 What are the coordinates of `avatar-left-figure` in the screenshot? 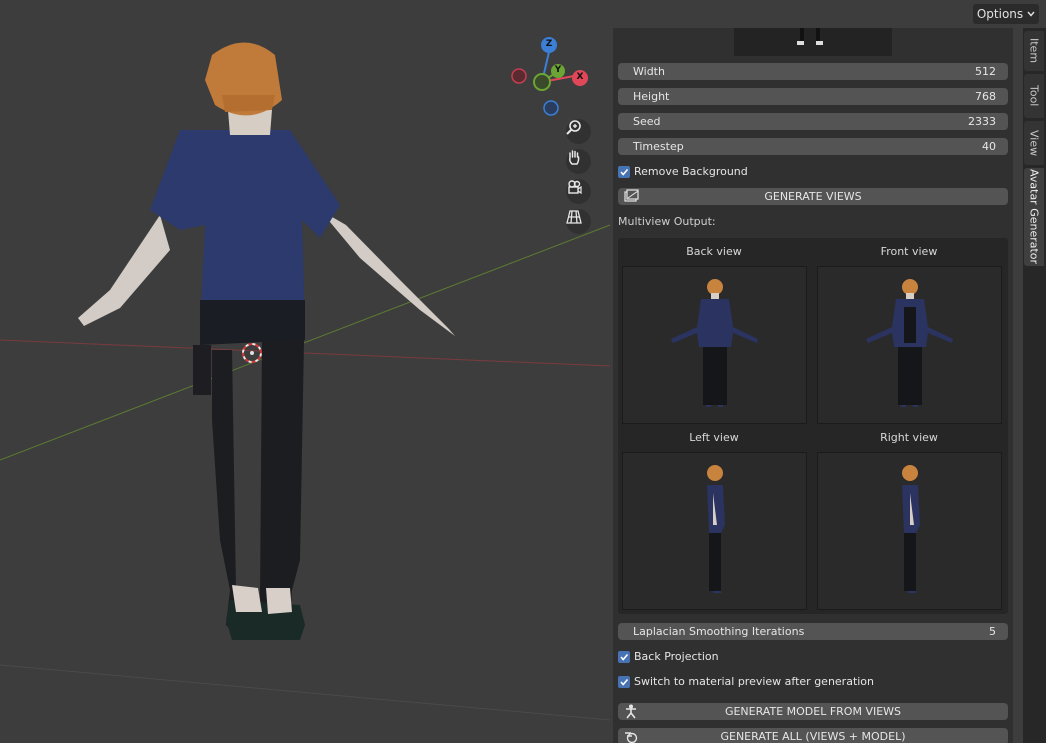 It's located at (716, 529).